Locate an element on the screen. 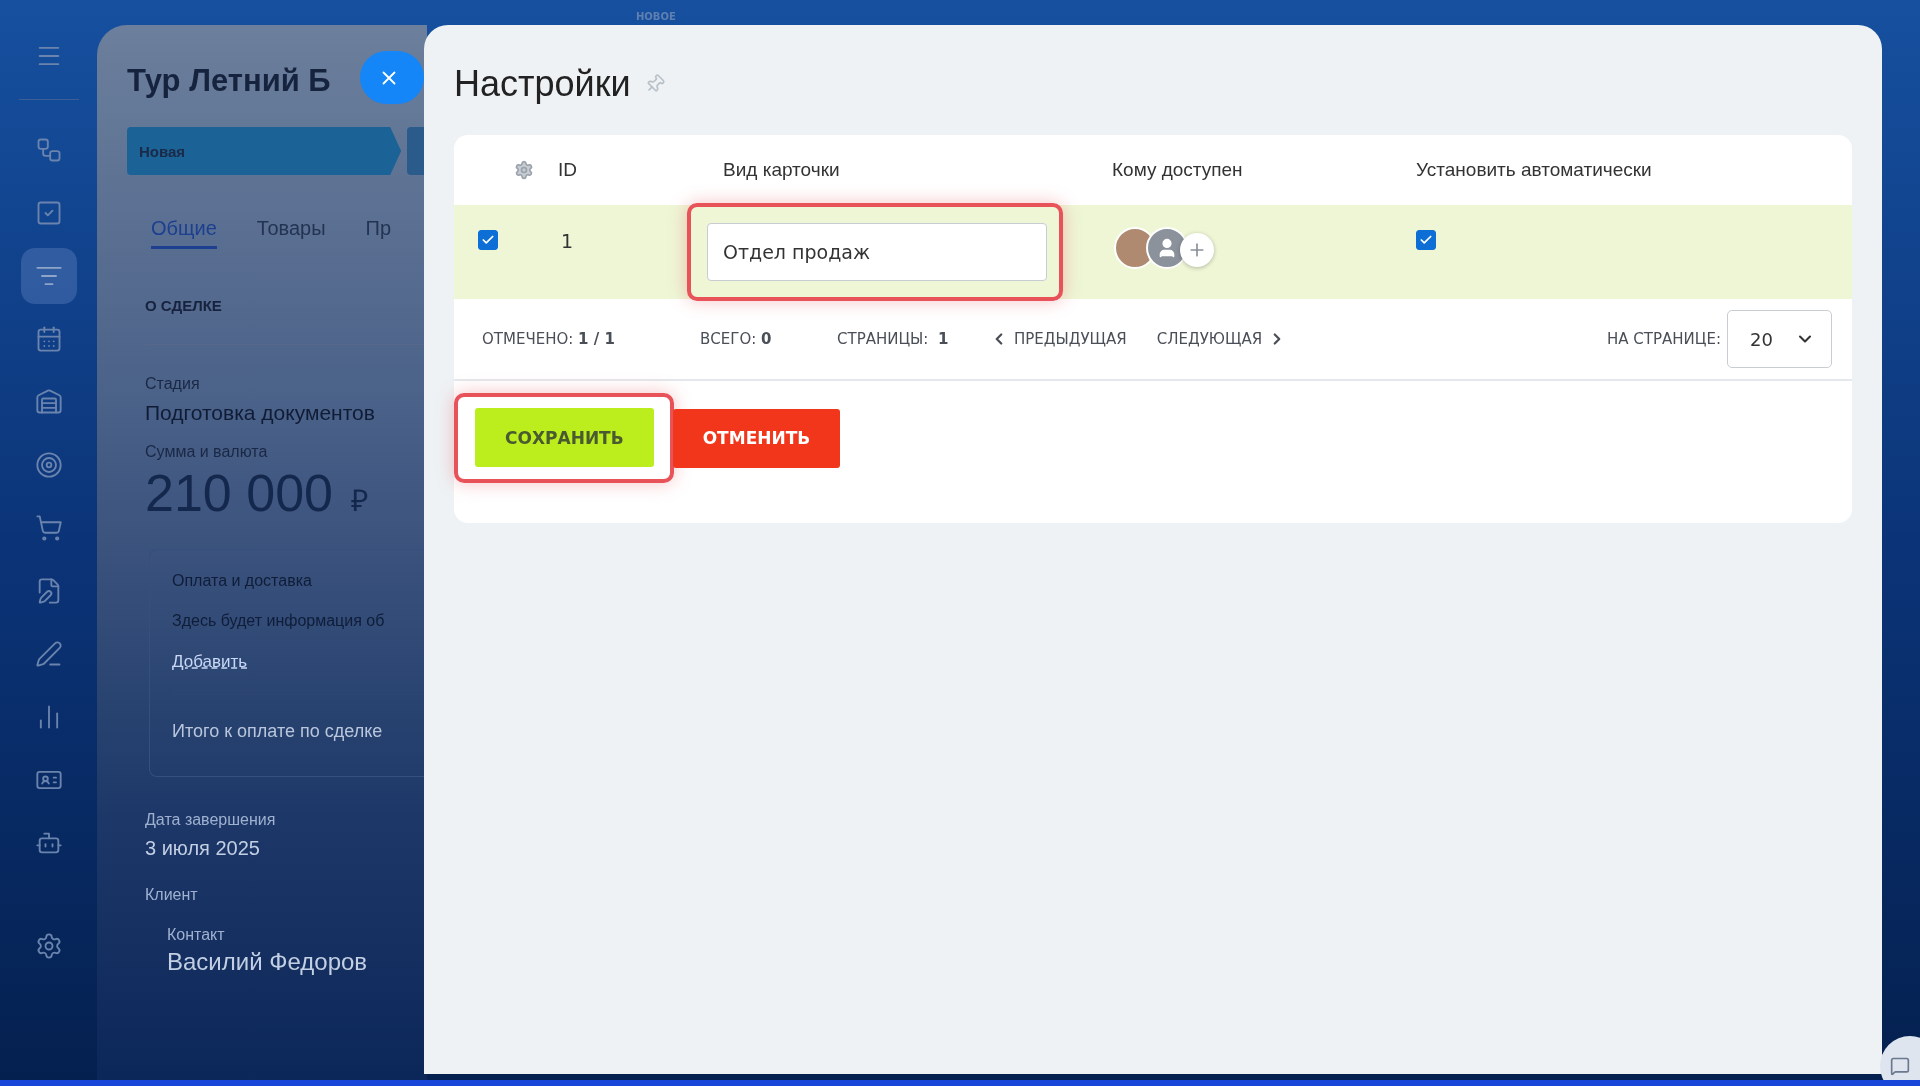  id-cell: 1 is located at coordinates (567, 241).